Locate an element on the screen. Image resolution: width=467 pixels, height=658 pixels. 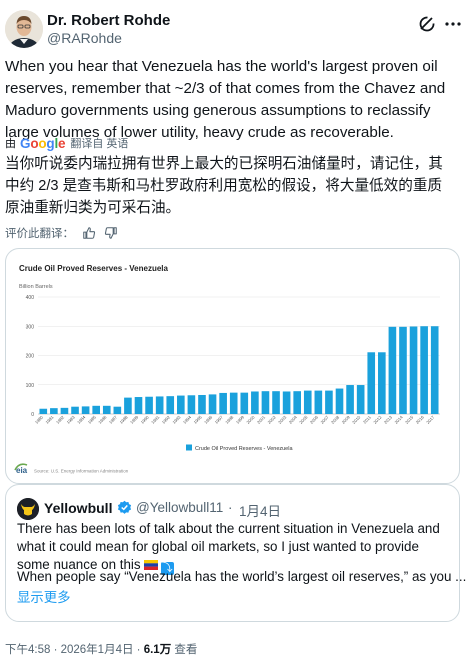
verified-badge-icon is located at coordinates (124, 507).